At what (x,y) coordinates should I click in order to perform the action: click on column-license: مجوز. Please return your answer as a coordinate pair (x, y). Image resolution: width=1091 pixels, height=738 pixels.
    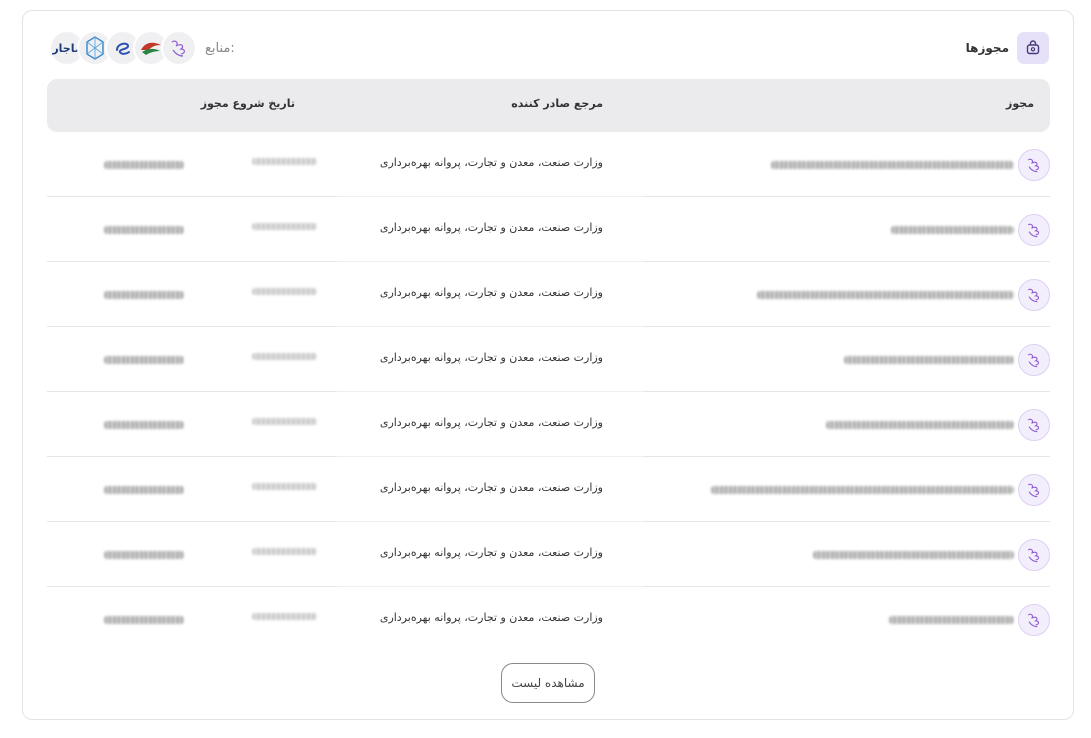
    Looking at the image, I should click on (1020, 103).